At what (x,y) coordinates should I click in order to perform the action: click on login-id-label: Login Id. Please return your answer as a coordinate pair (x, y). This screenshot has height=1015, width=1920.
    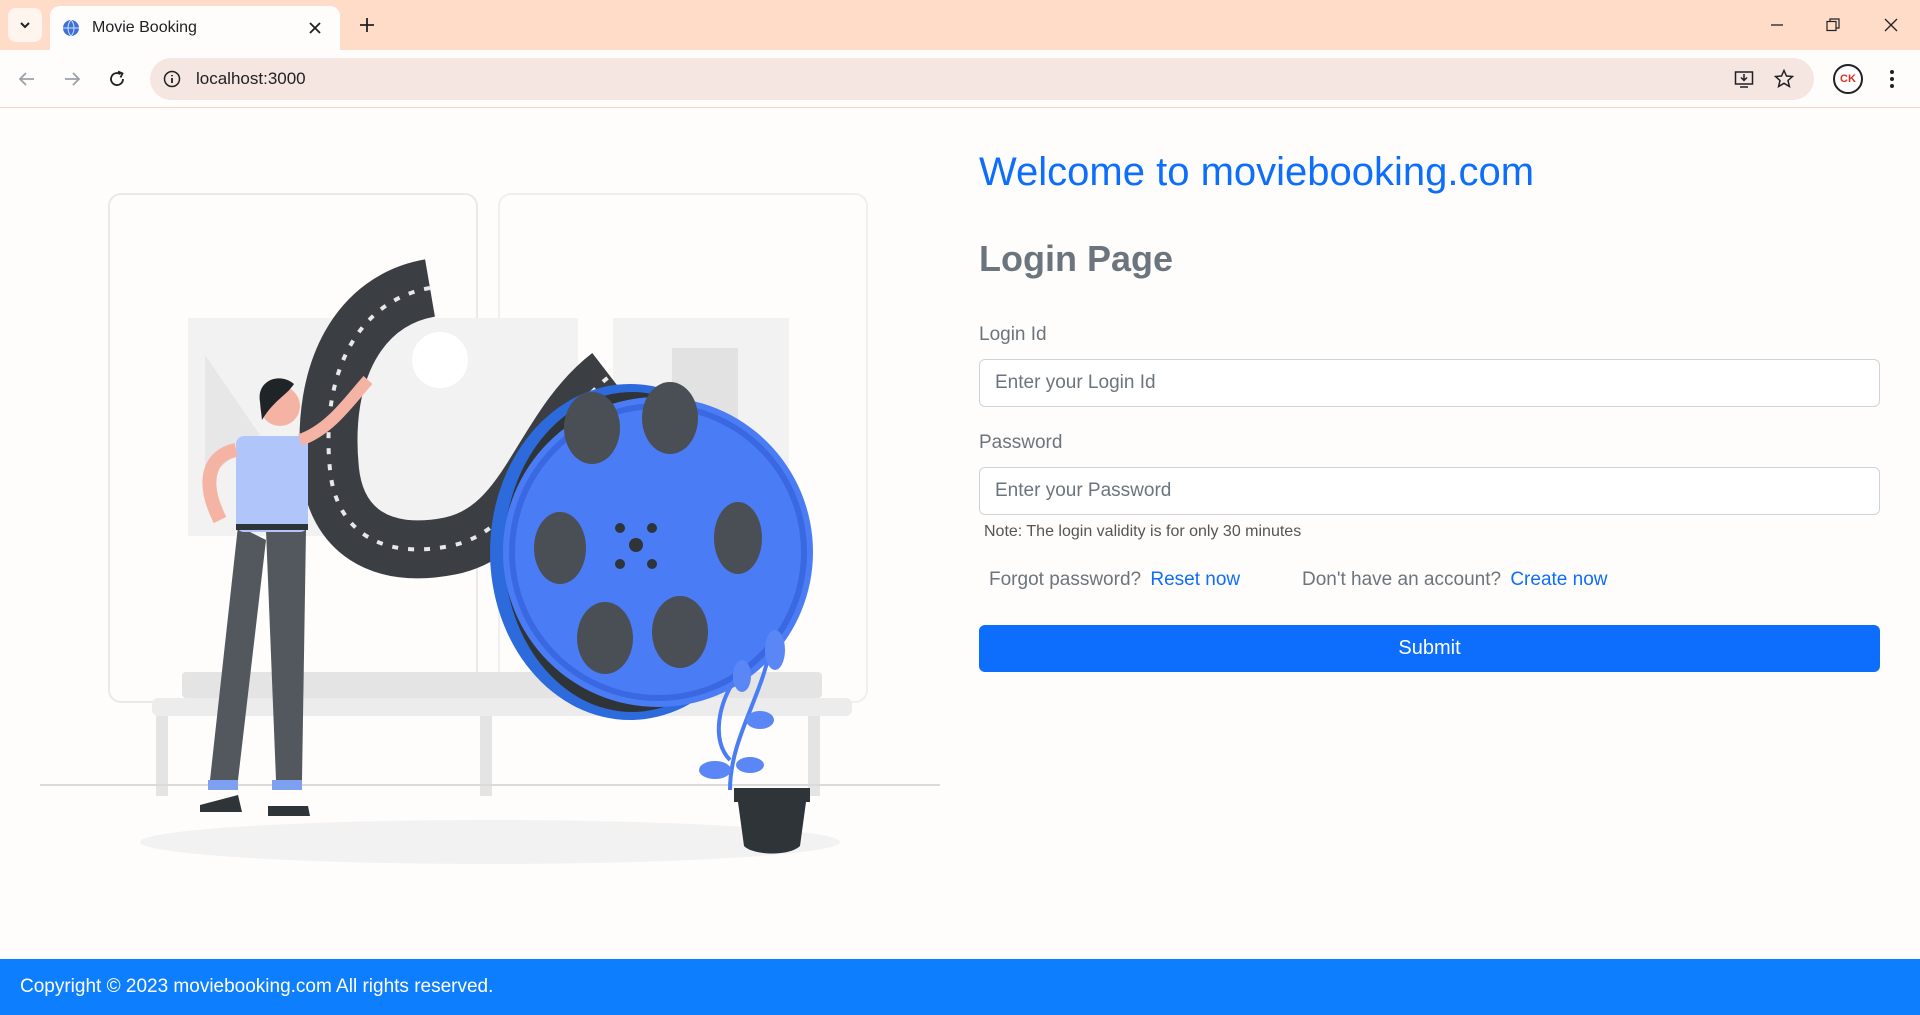
    Looking at the image, I should click on (1013, 334).